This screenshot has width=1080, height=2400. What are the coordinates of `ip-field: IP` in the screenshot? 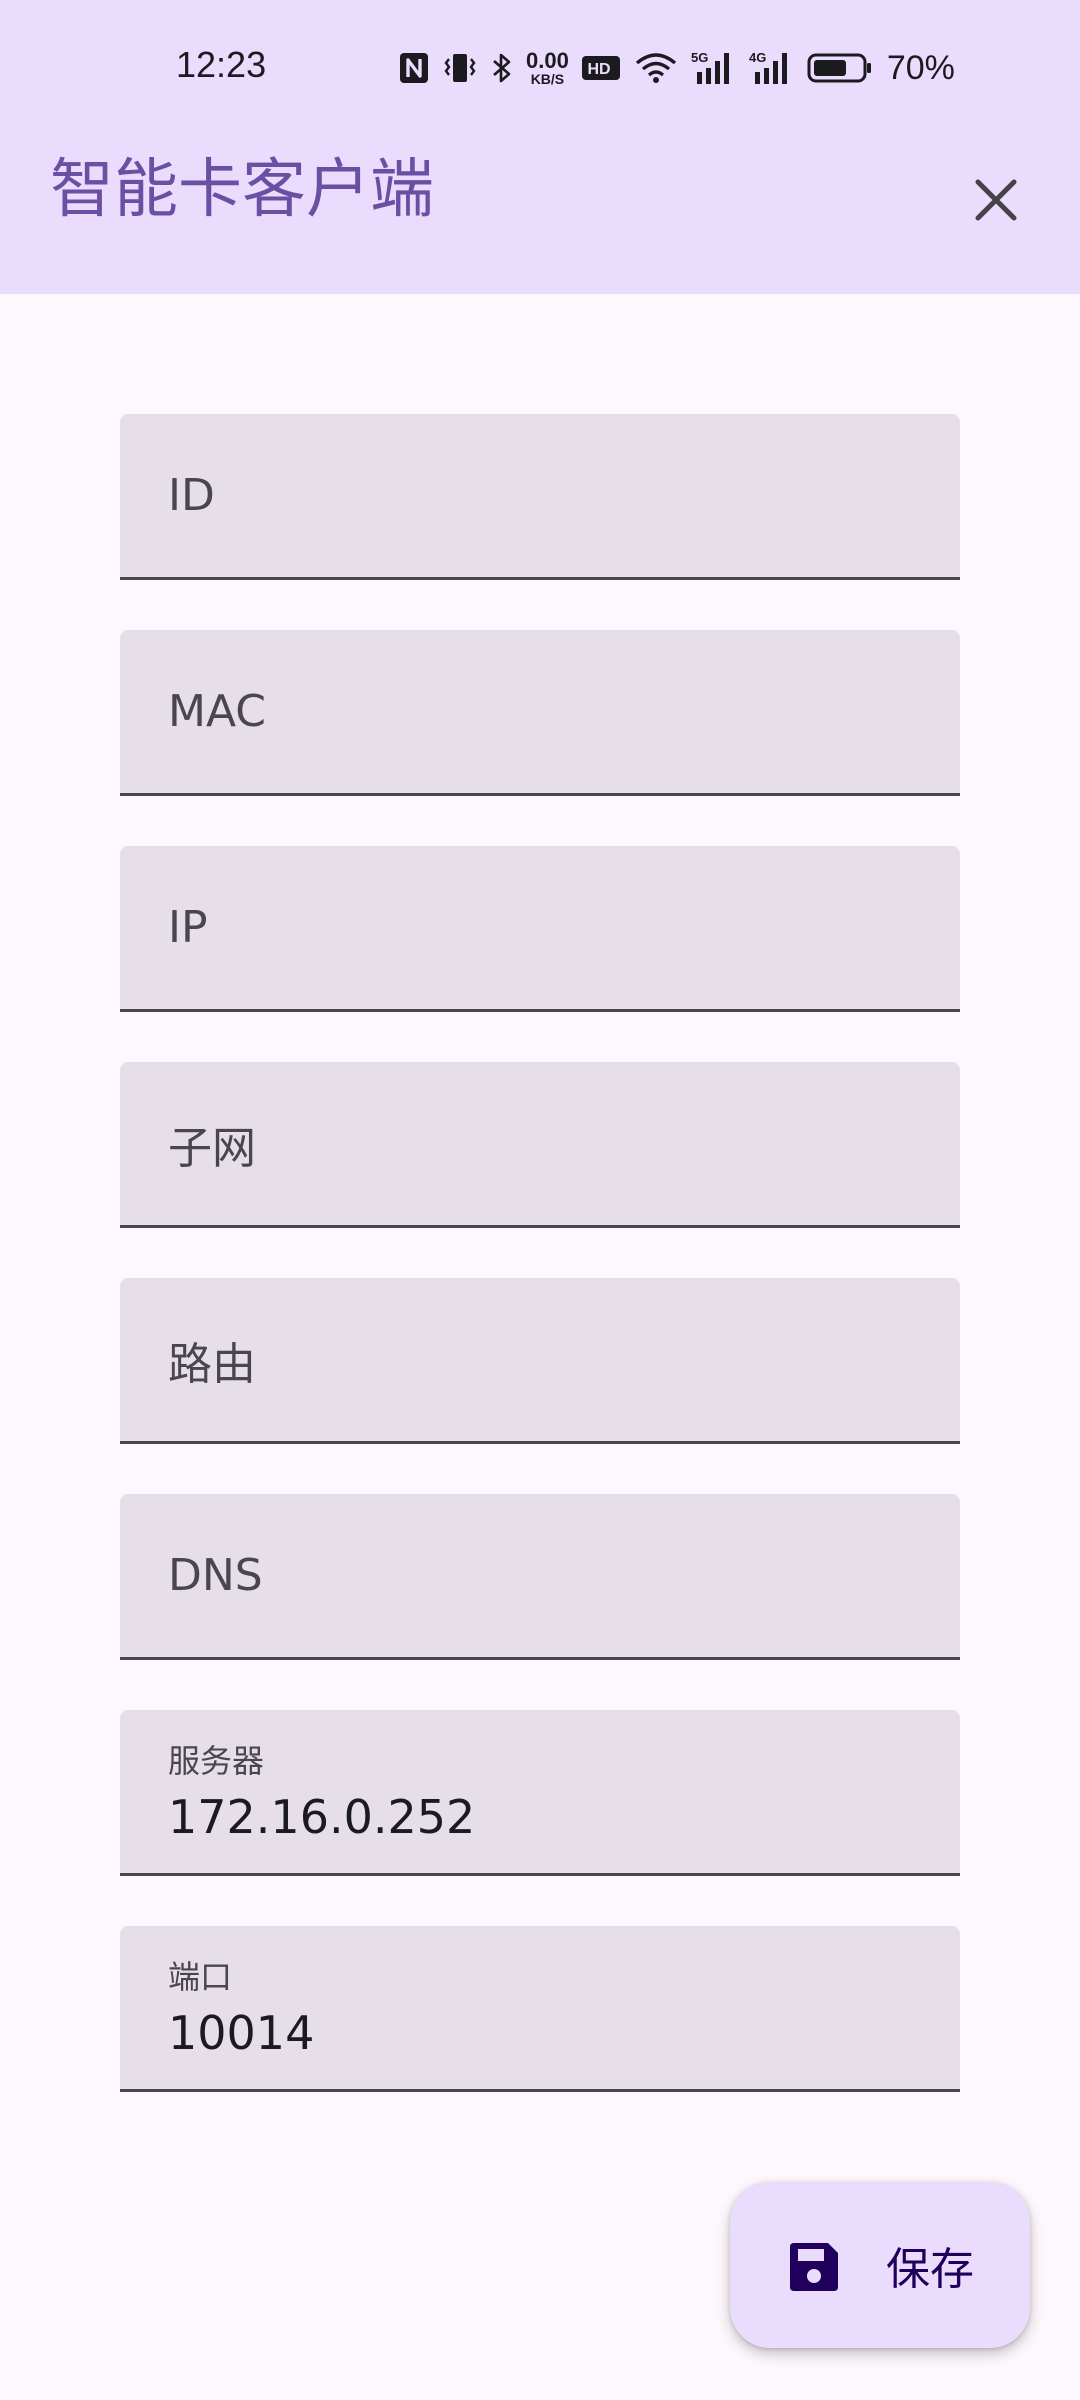 It's located at (540, 929).